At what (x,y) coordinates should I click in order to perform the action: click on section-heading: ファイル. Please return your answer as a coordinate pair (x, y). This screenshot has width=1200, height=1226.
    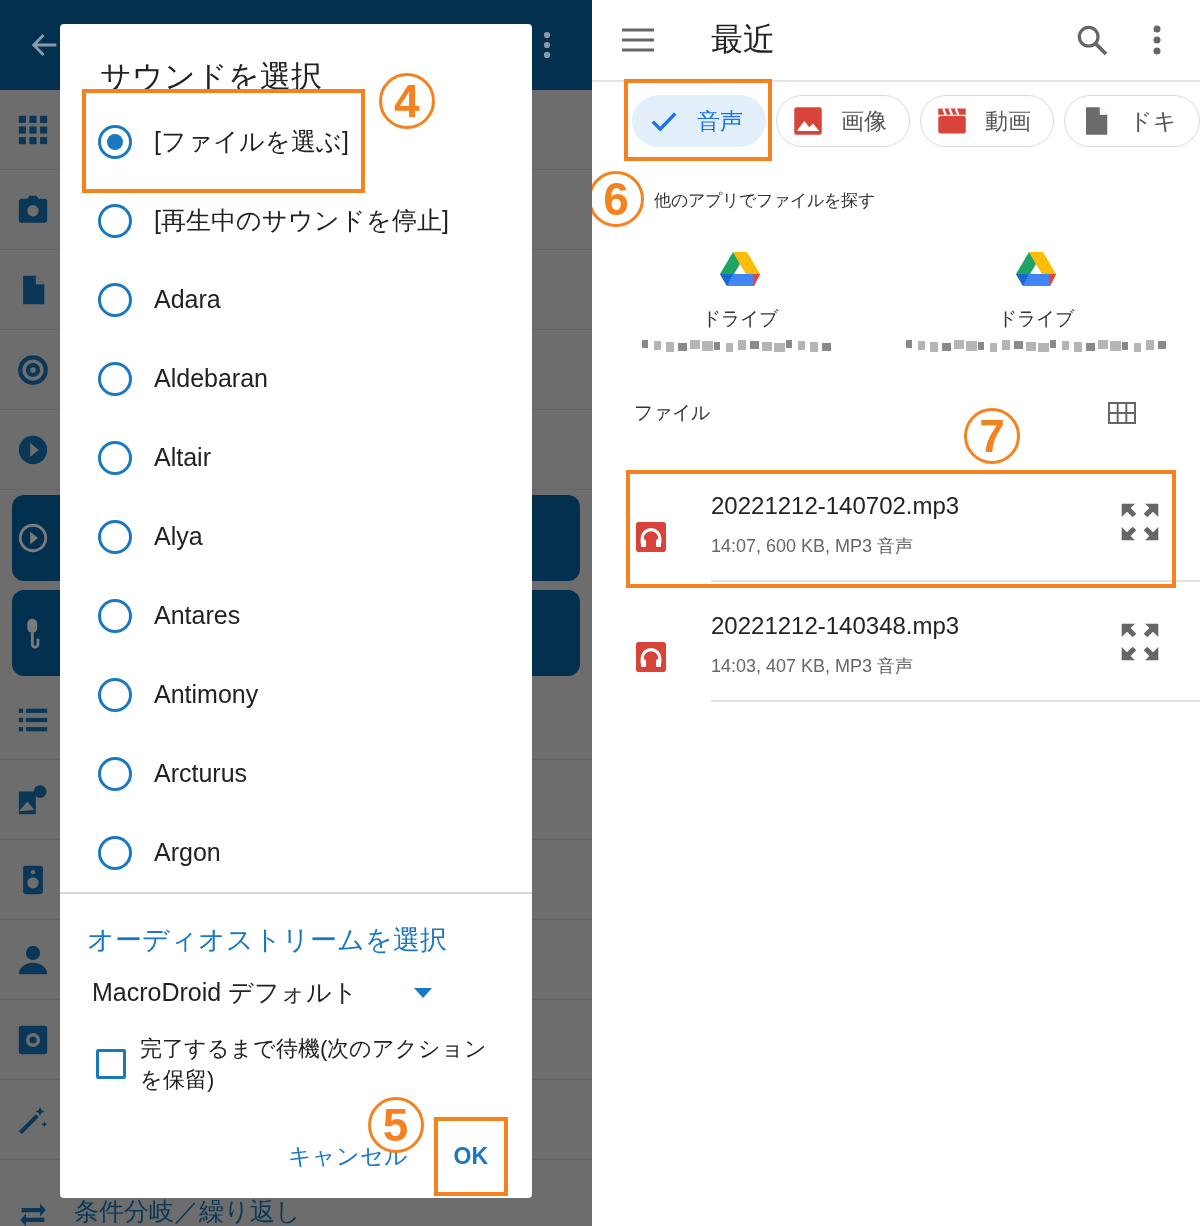
    Looking at the image, I should click on (672, 413).